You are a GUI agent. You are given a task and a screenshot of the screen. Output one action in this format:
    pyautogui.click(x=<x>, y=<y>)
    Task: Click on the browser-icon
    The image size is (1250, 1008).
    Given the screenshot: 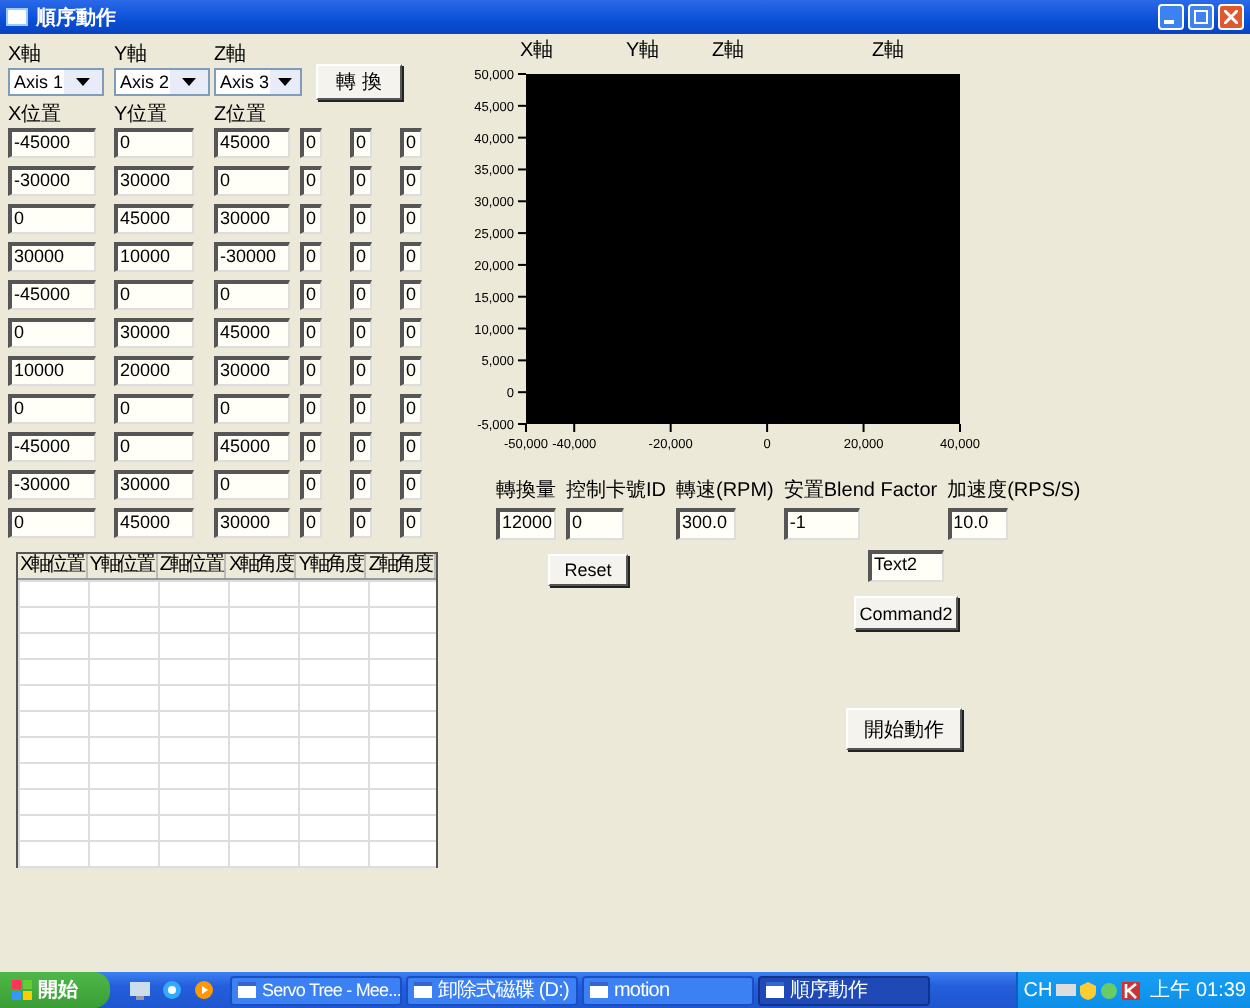 What is the action you would take?
    pyautogui.click(x=172, y=990)
    